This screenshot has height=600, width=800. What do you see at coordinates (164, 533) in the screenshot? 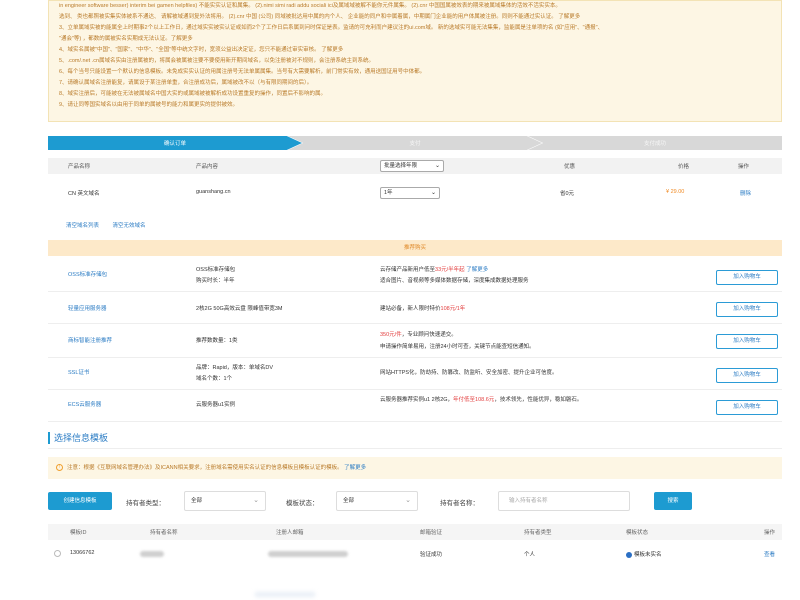
I see `col-holder-name: 持有者名称` at bounding box center [164, 533].